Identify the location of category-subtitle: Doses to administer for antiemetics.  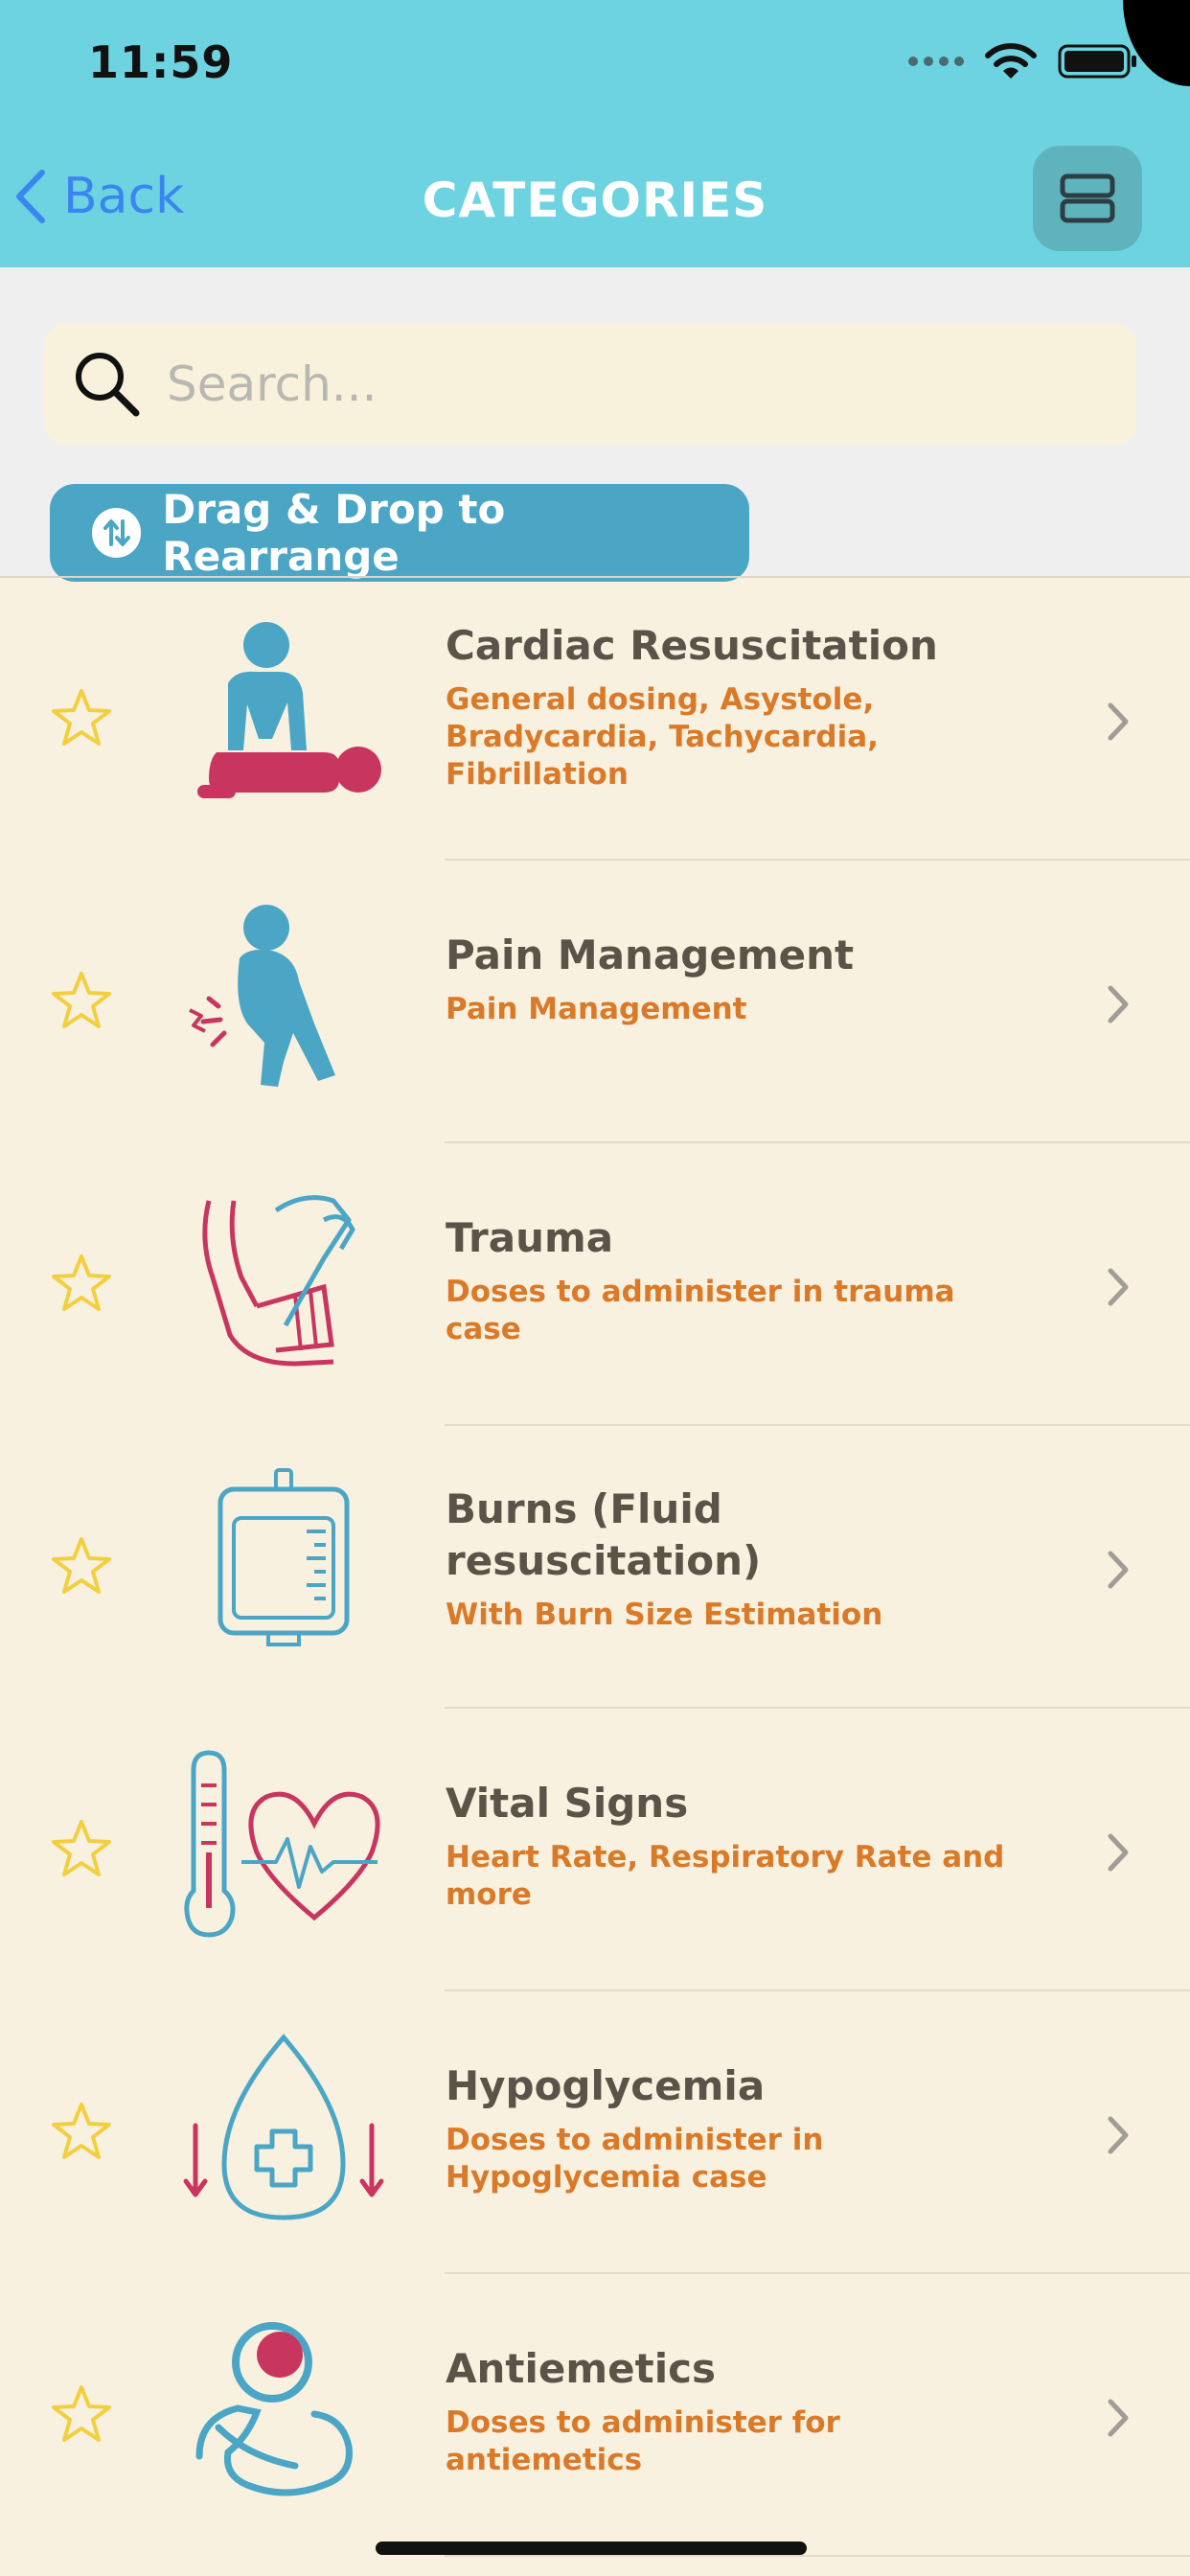
(643, 2441).